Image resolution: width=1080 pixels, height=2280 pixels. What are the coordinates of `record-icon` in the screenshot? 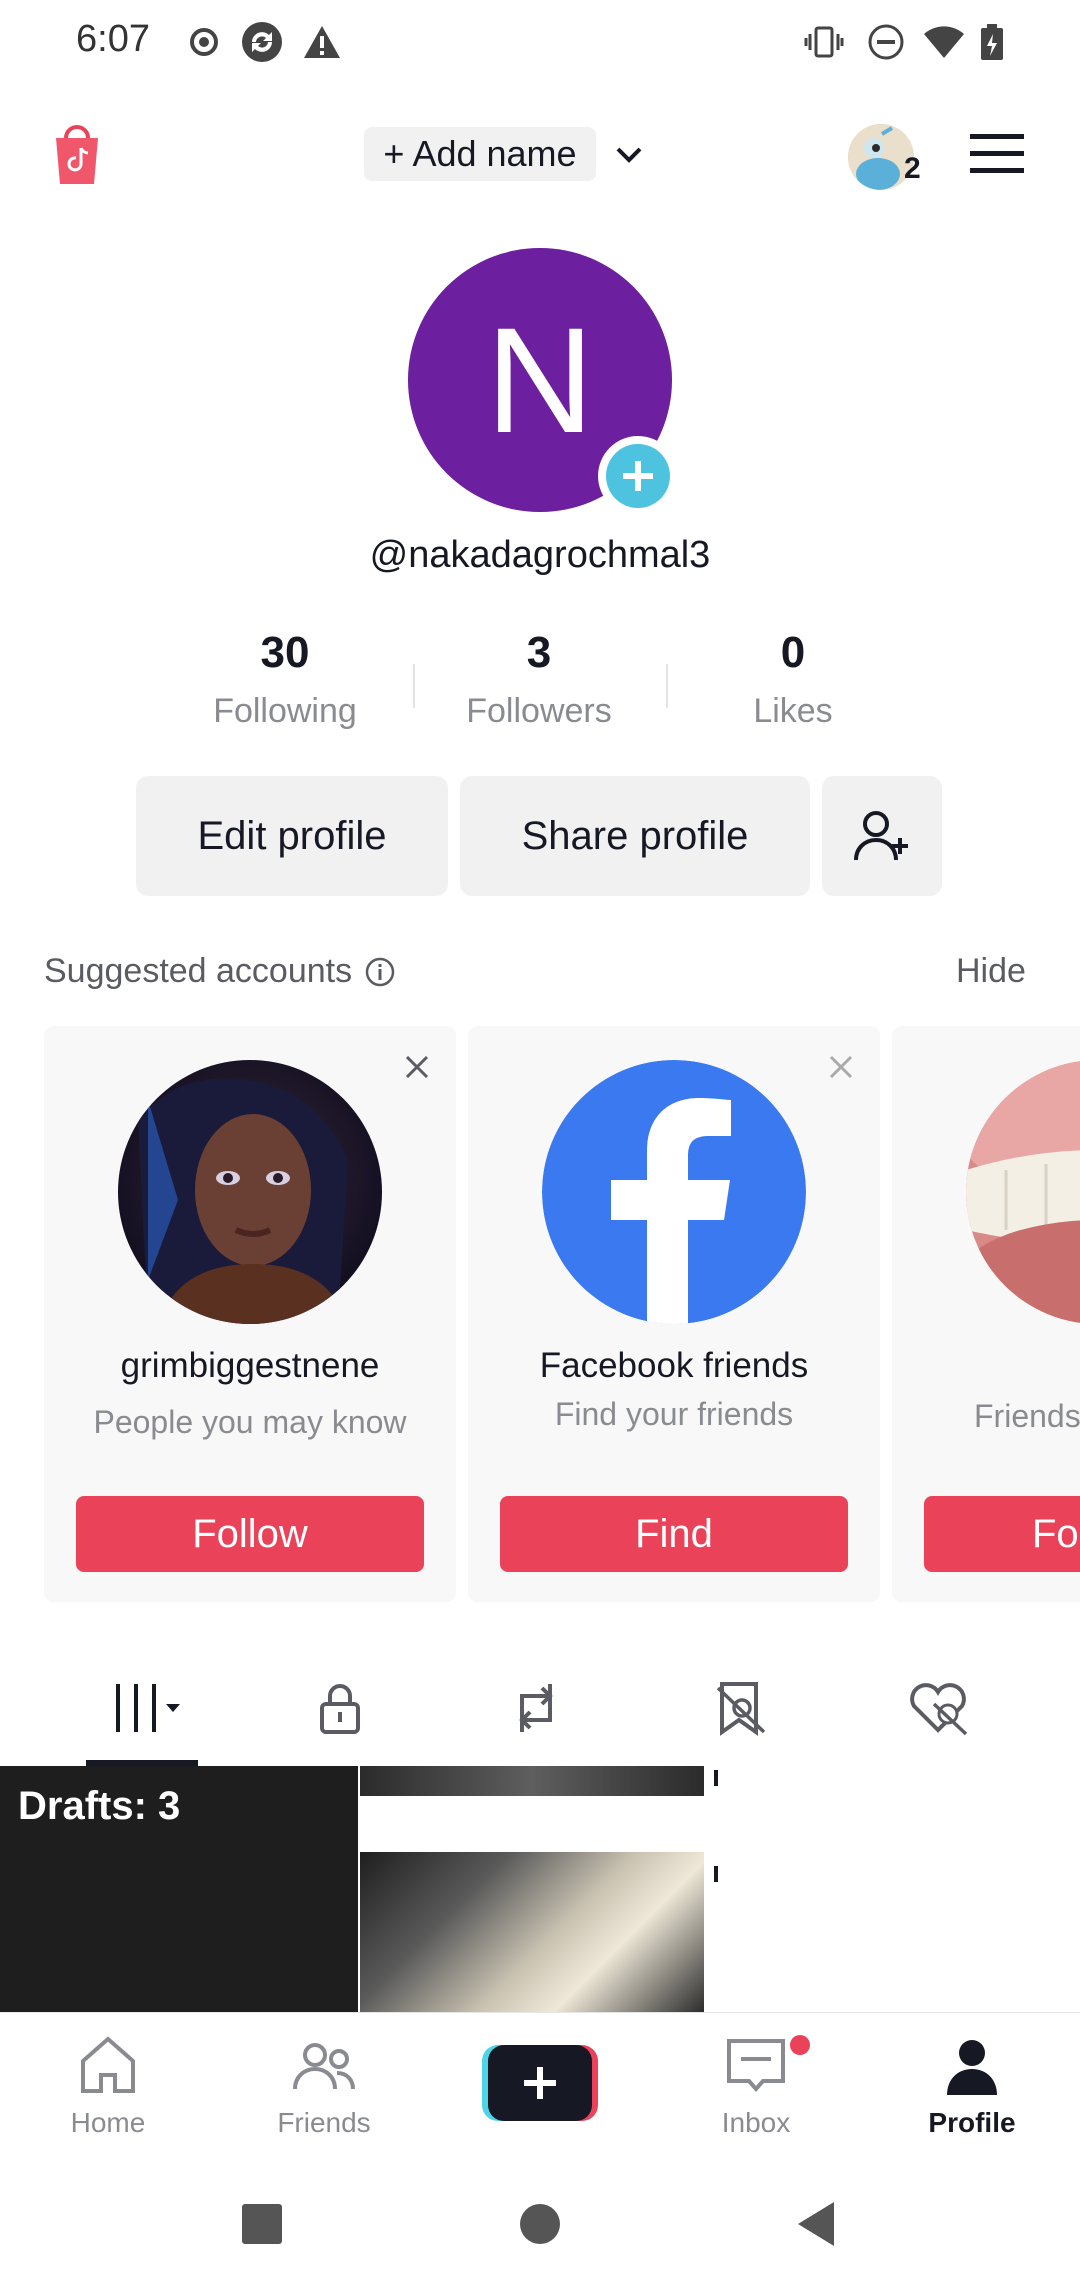 It's located at (204, 42).